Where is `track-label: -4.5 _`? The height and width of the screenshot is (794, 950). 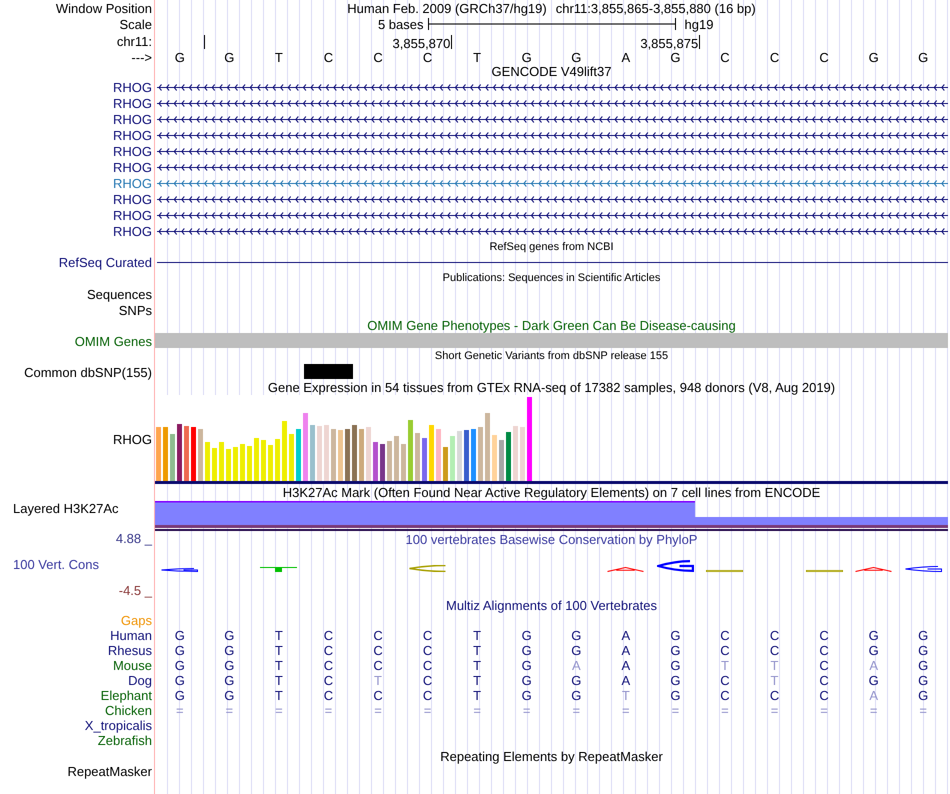
track-label: -4.5 _ is located at coordinates (135, 590).